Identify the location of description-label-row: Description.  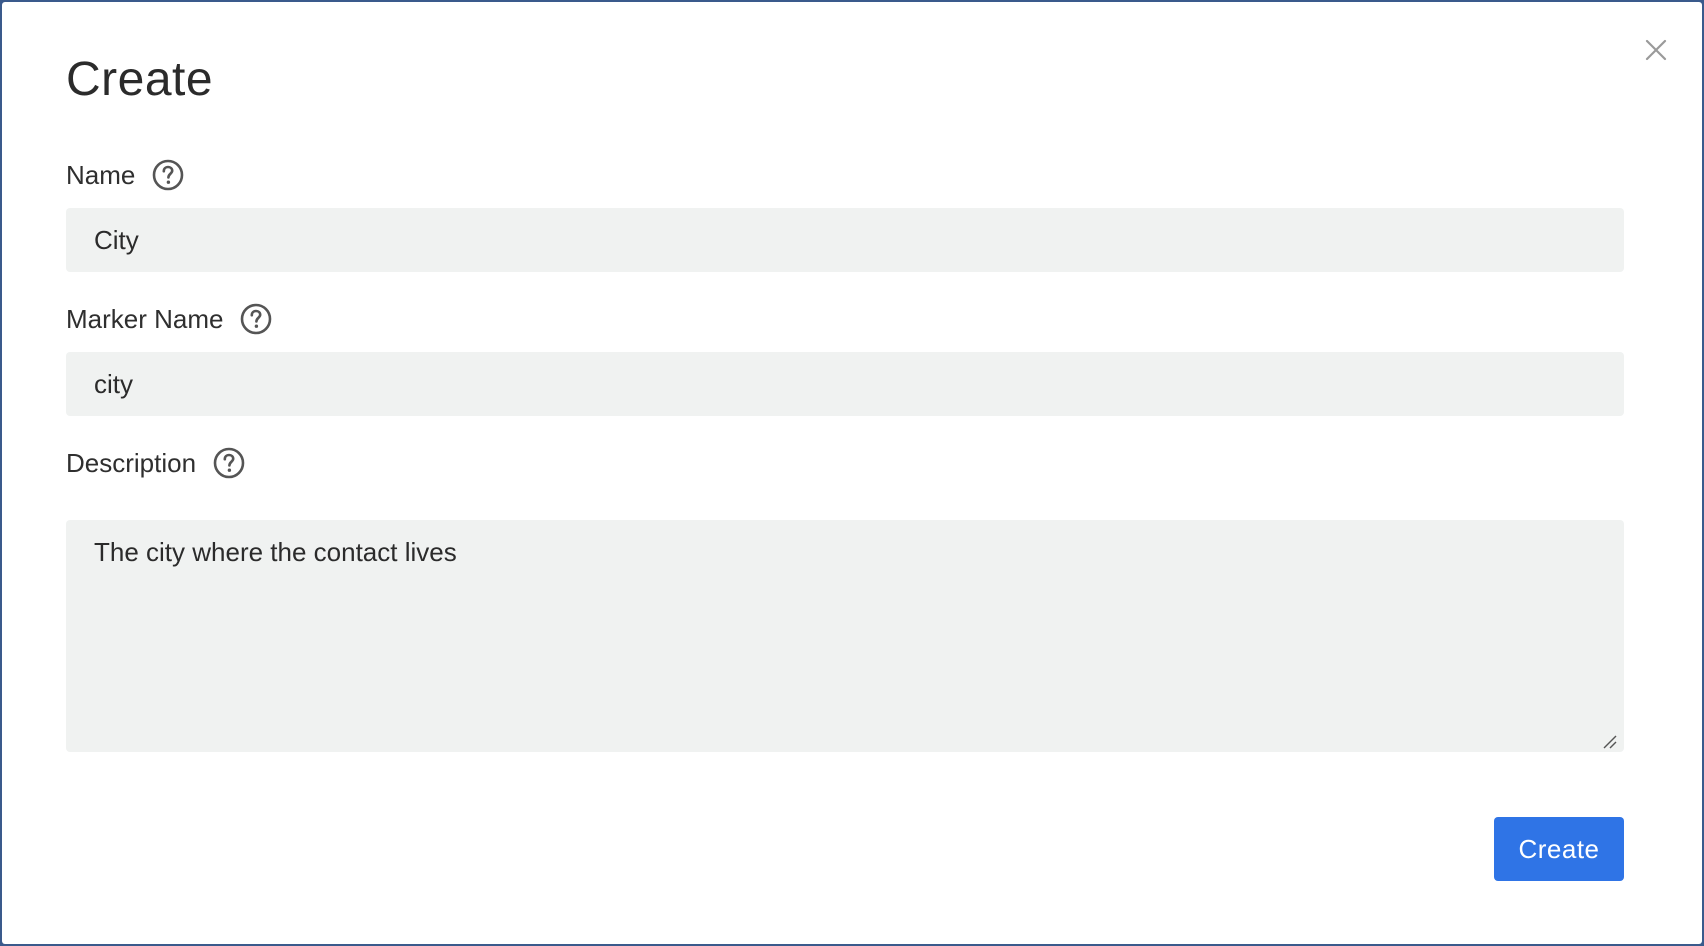
(156, 463).